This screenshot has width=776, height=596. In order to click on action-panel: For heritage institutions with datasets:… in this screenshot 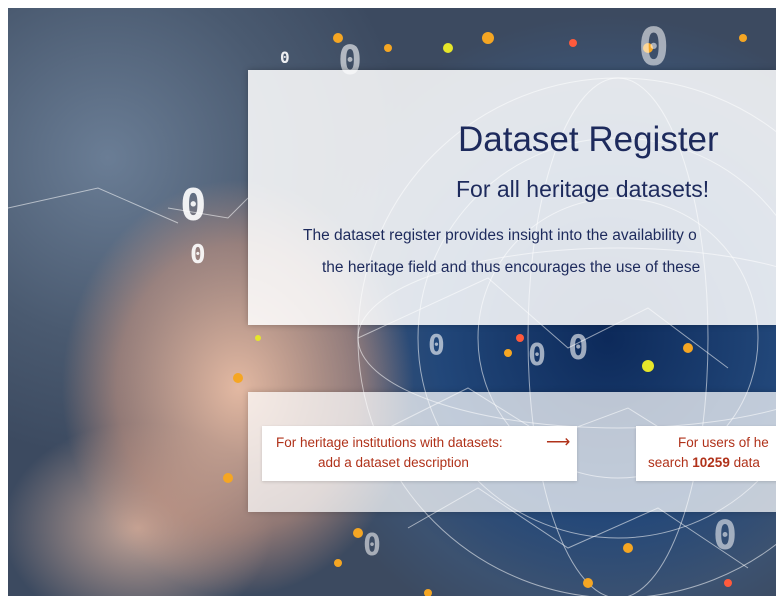, I will do `click(512, 452)`.